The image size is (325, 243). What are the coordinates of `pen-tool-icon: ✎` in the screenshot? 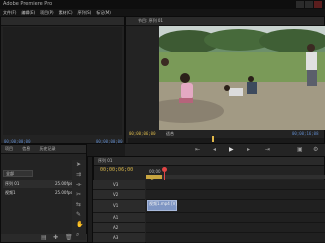 It's located at (78, 215).